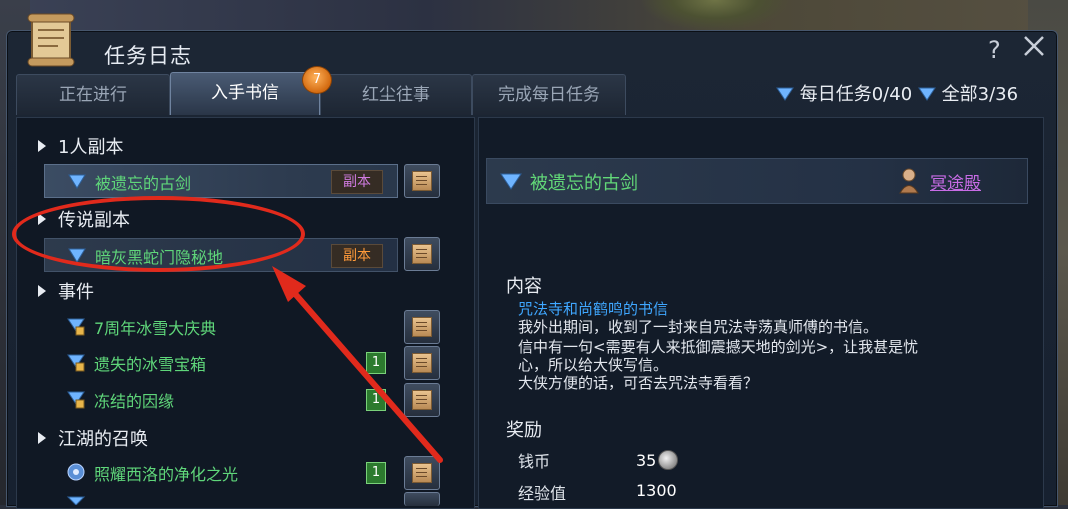 This screenshot has width=1068, height=509. What do you see at coordinates (93, 94) in the screenshot?
I see `tab-in-progress: 正在进行` at bounding box center [93, 94].